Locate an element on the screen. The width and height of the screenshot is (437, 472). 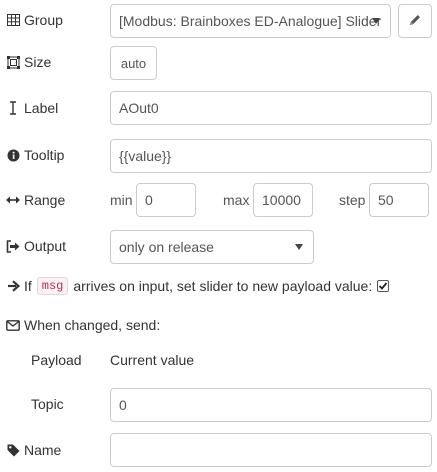
size-label: Size is located at coordinates (28, 62).